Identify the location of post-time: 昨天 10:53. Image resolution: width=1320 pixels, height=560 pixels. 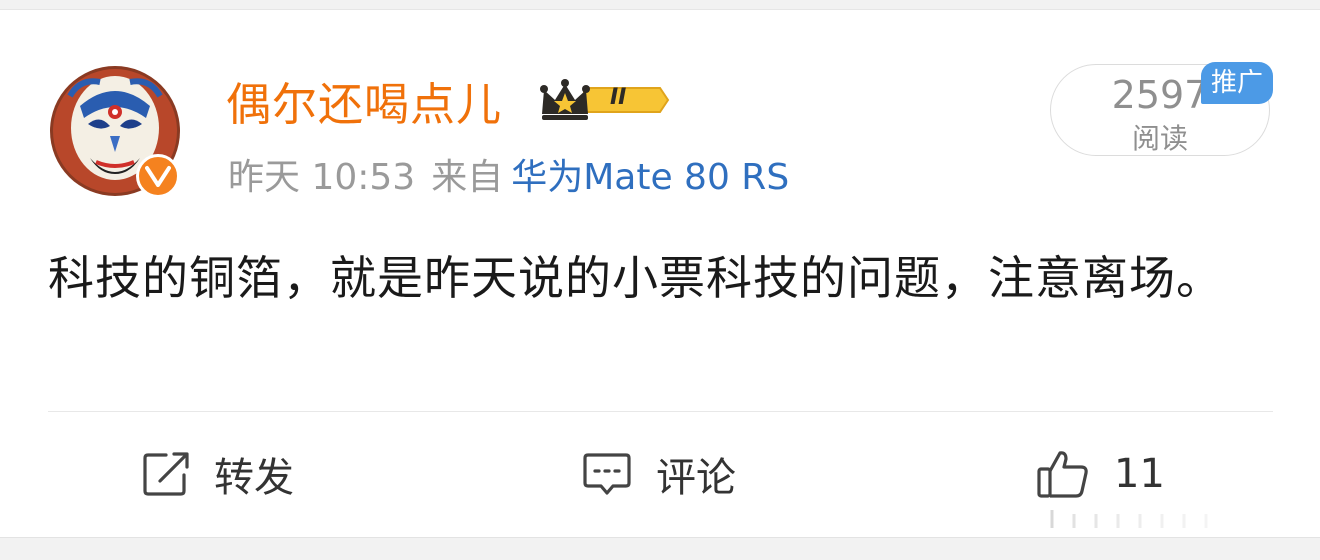
(322, 177).